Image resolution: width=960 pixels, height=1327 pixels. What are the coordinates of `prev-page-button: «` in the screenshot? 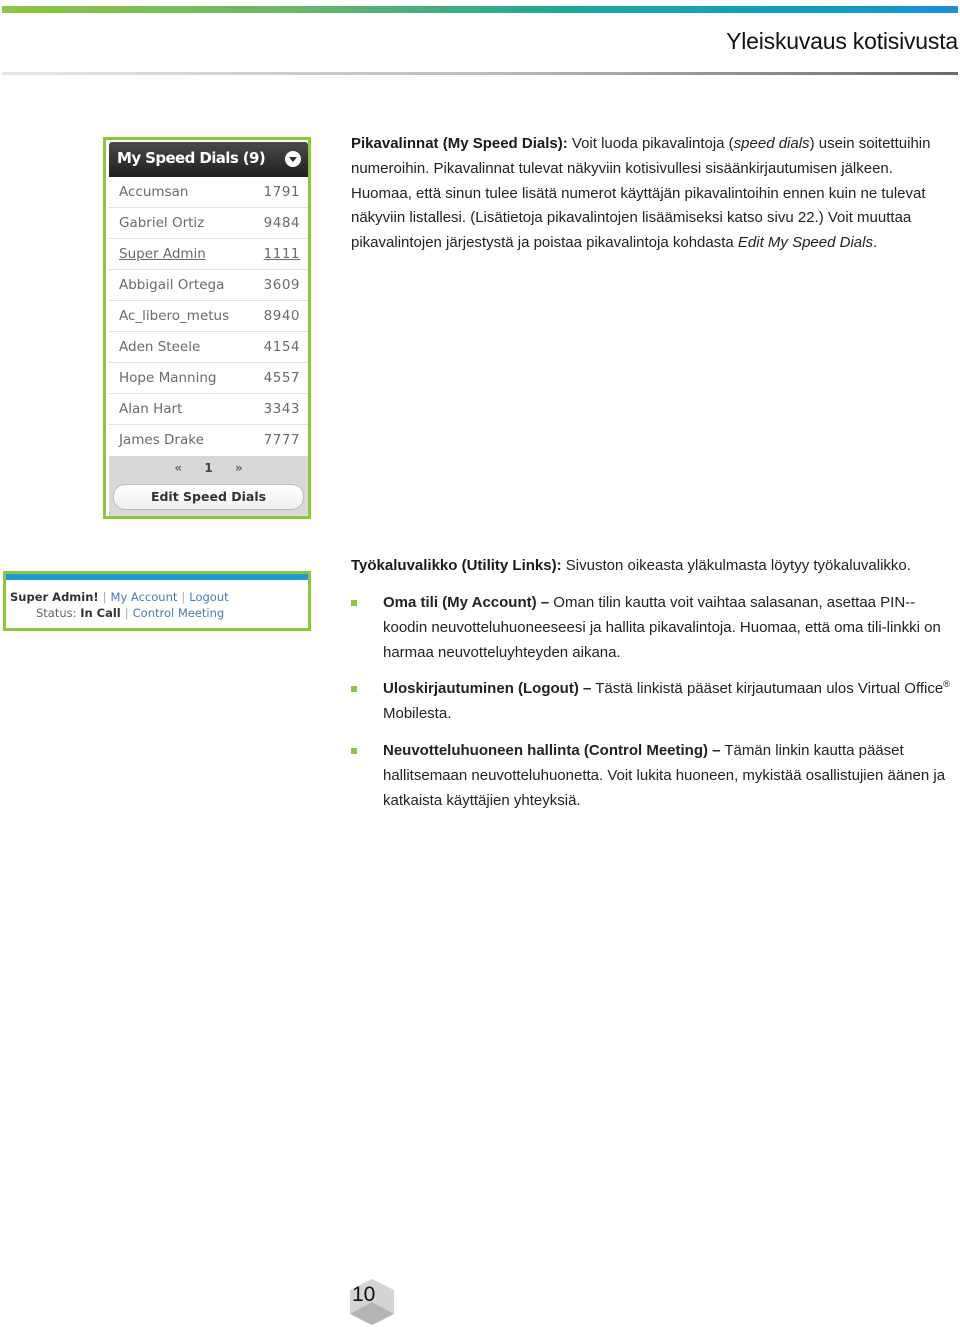 It's located at (178, 468).